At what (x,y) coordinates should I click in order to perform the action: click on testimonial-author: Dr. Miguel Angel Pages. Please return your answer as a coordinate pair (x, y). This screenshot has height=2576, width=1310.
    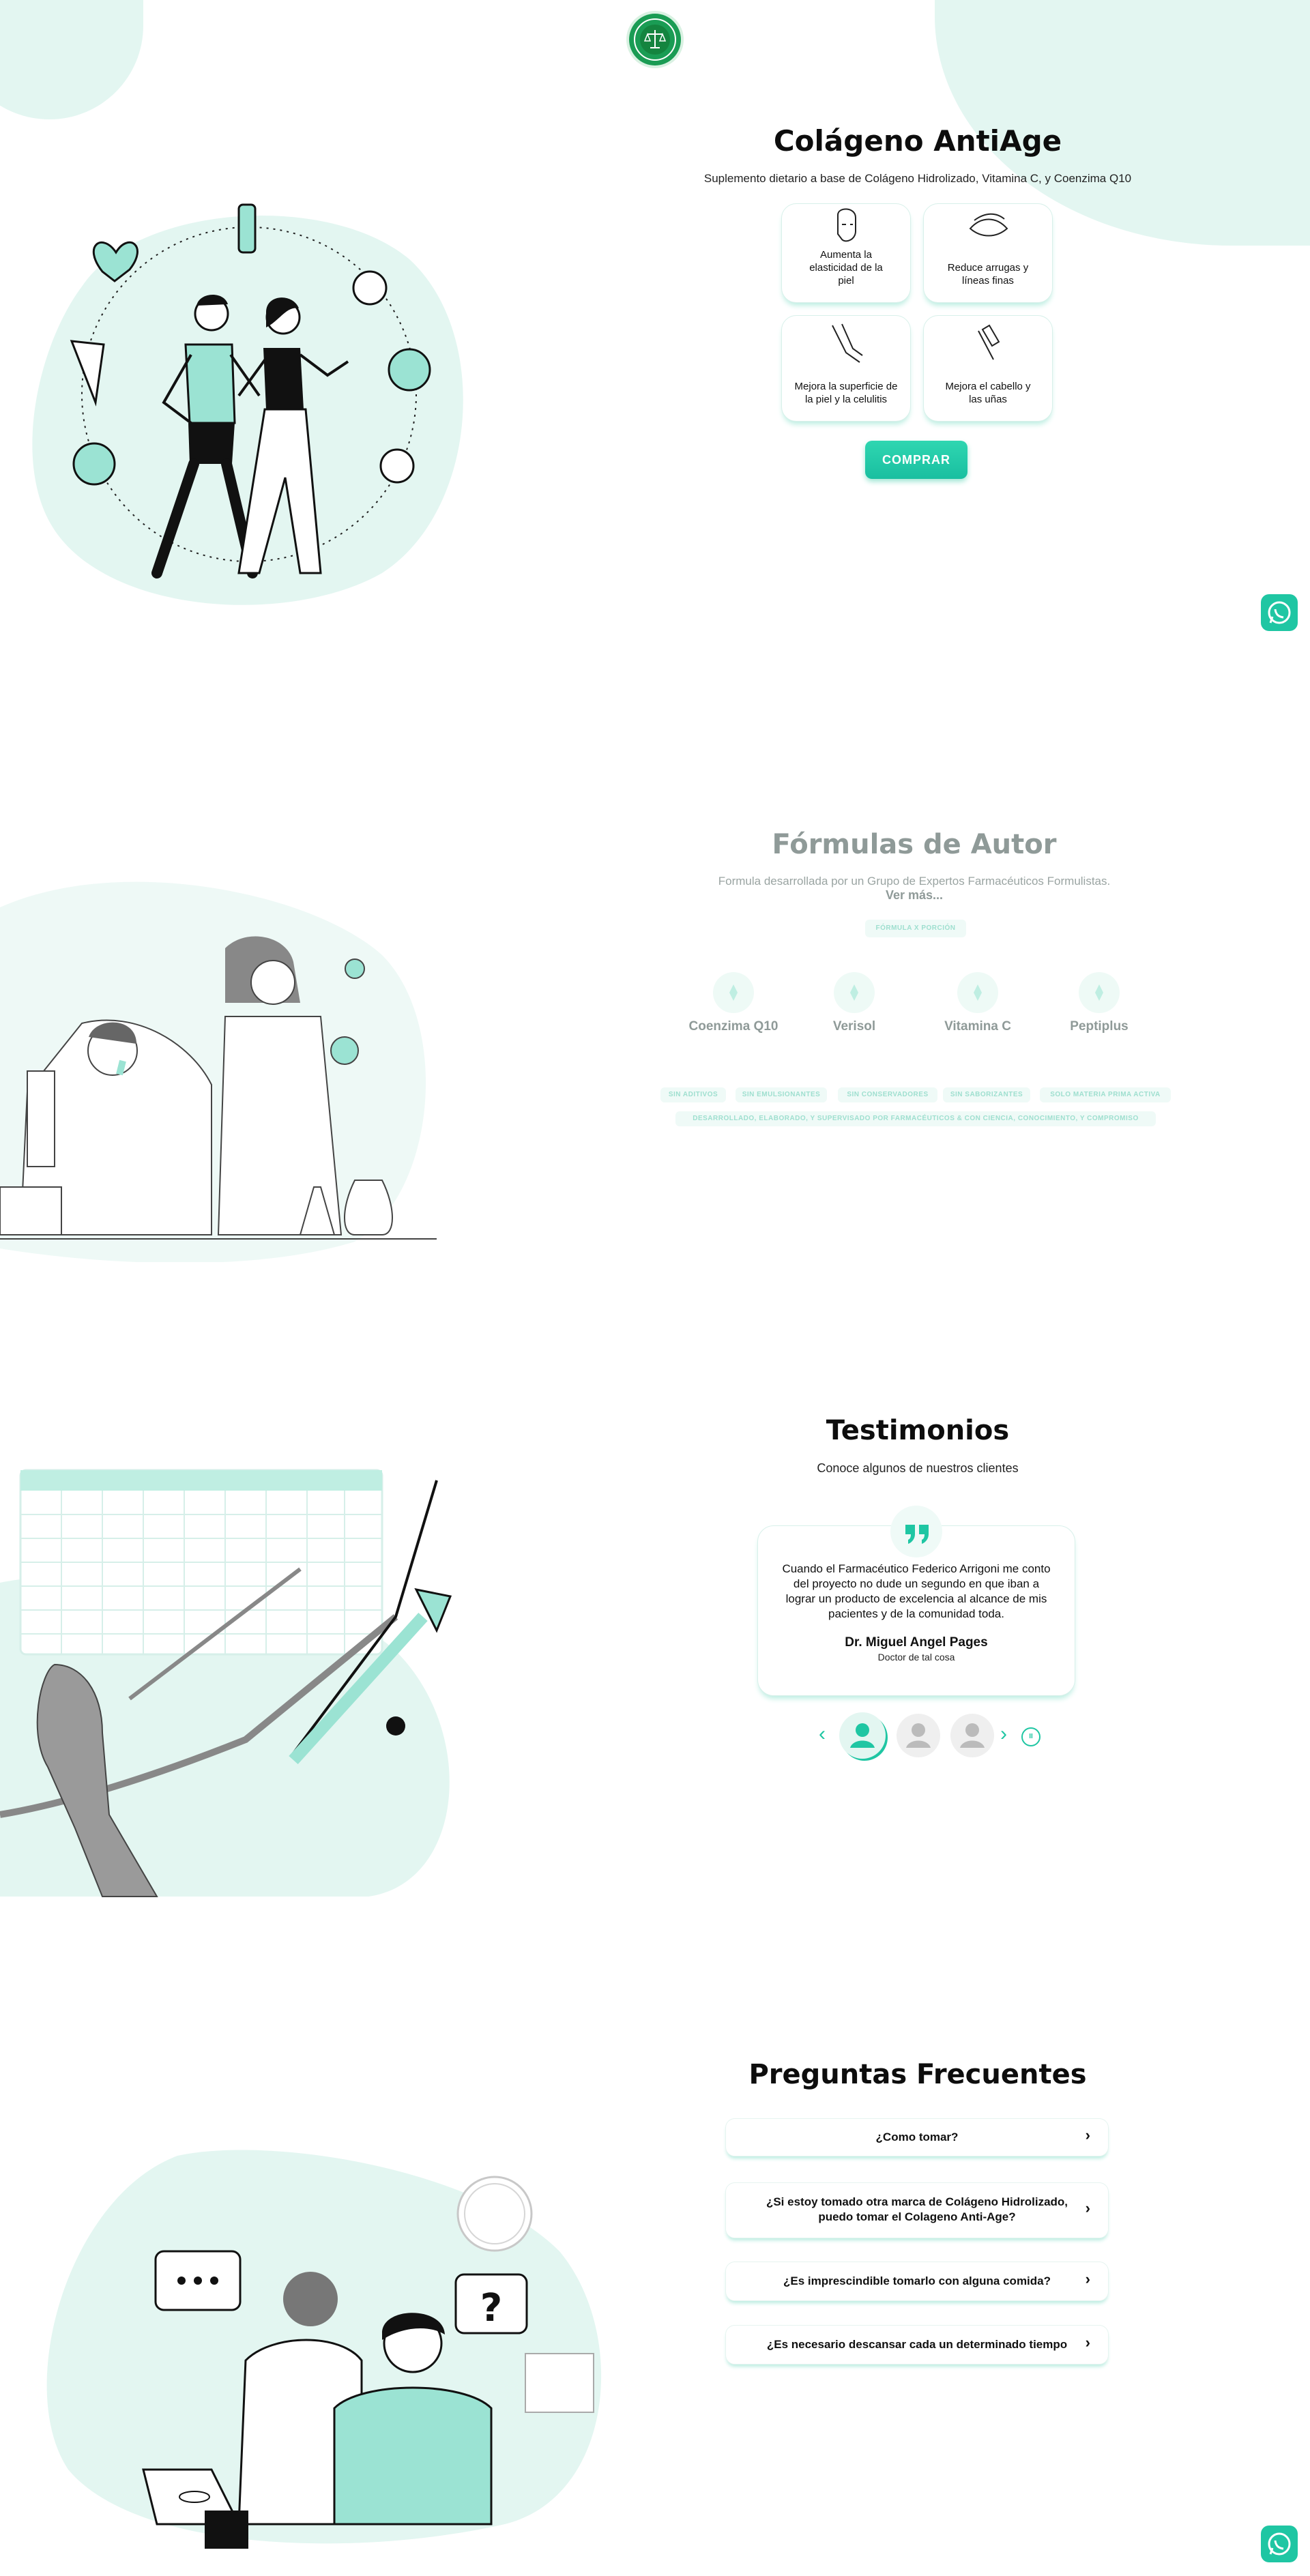
    Looking at the image, I should click on (916, 1642).